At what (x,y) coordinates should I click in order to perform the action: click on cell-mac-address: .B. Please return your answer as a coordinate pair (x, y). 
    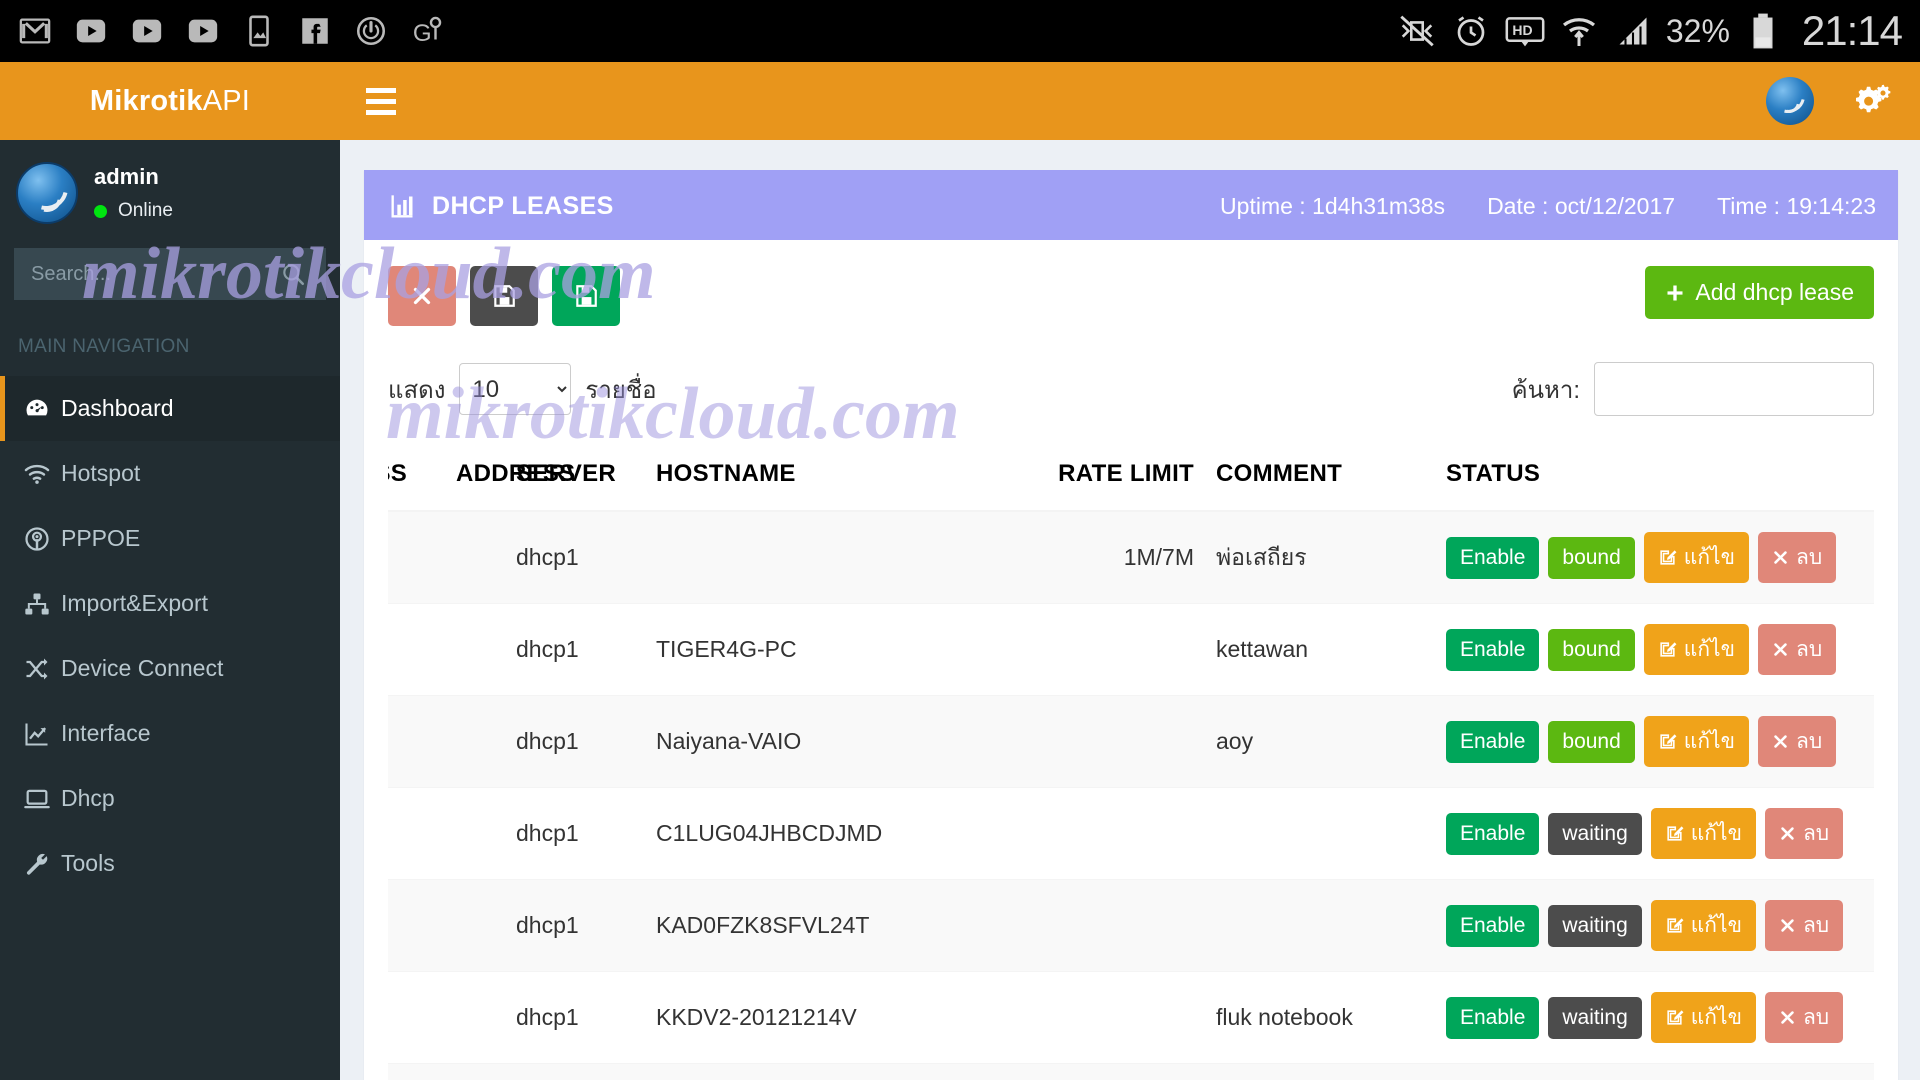
    Looking at the image, I should click on (418, 649).